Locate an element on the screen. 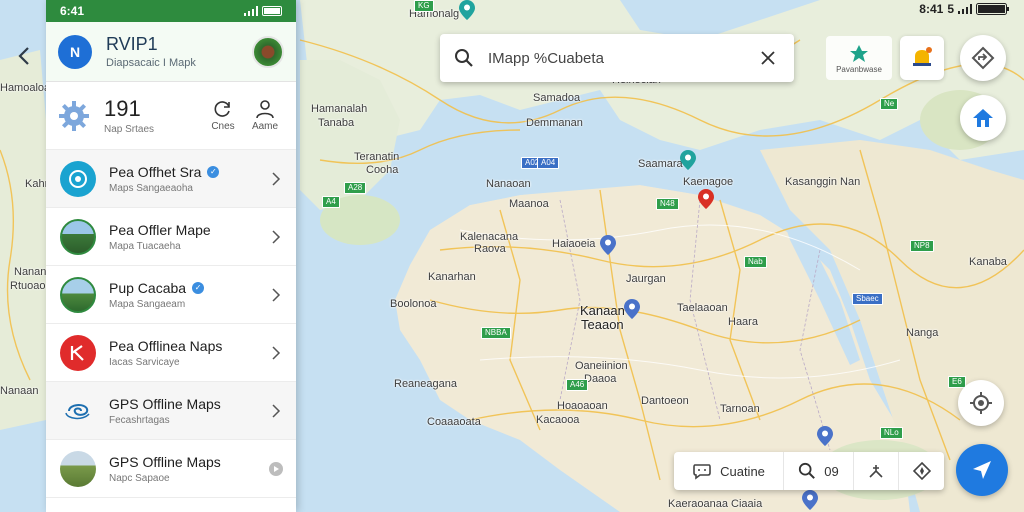  crosshair-icon is located at coordinates (981, 403).